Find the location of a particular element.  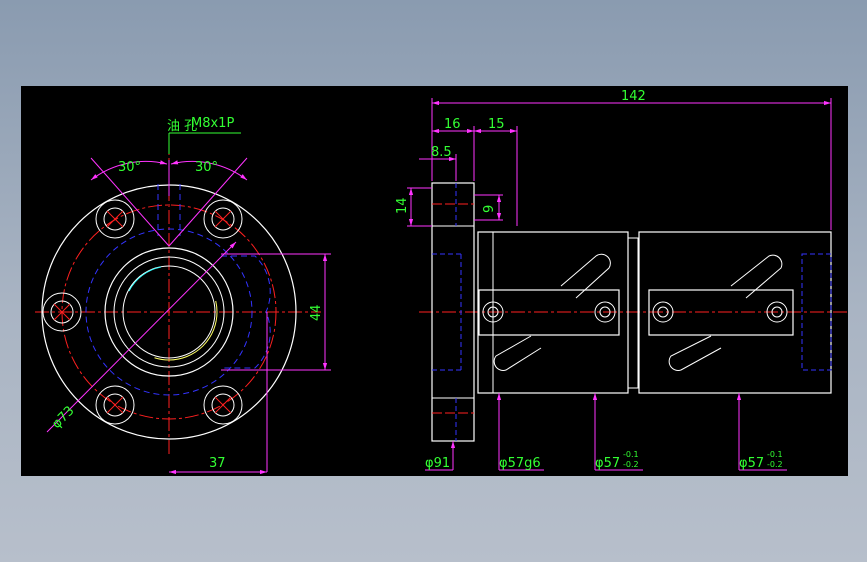

flange-diameter-dimension: φ91 is located at coordinates (440, 456).